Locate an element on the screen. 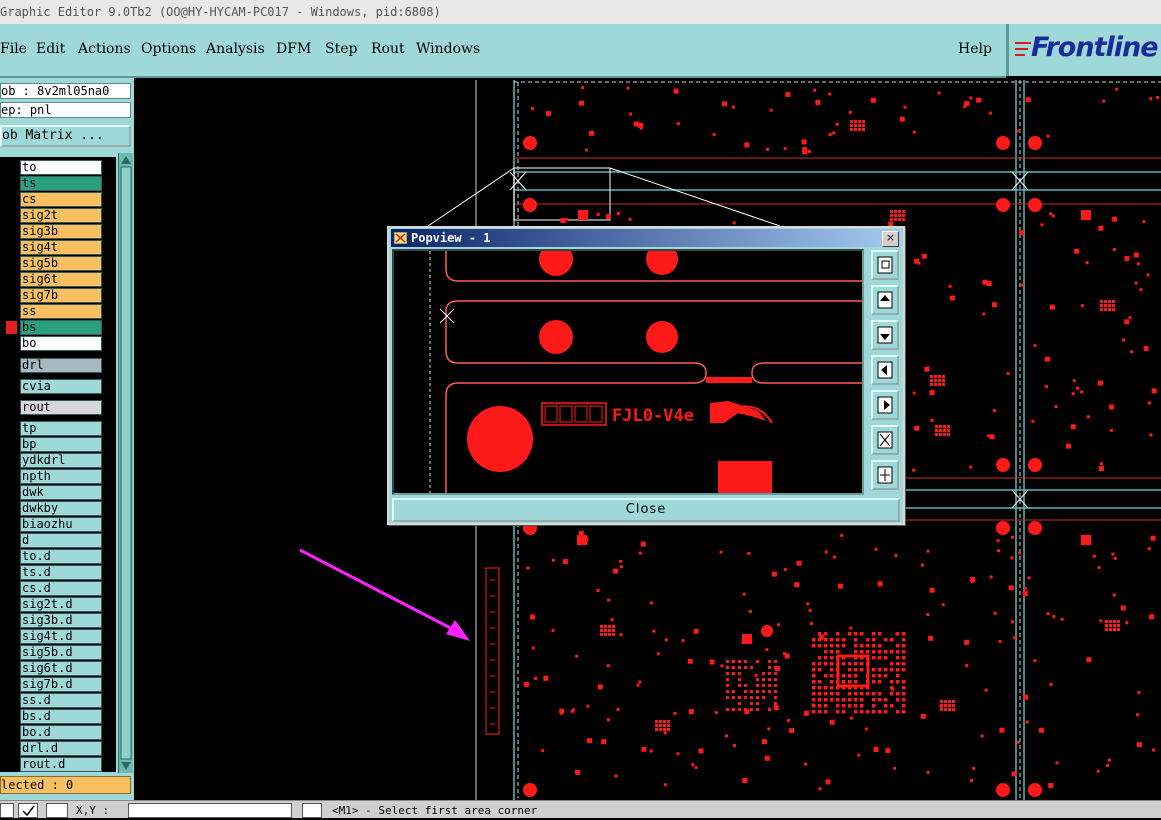  menu-file: File is located at coordinates (13, 49).